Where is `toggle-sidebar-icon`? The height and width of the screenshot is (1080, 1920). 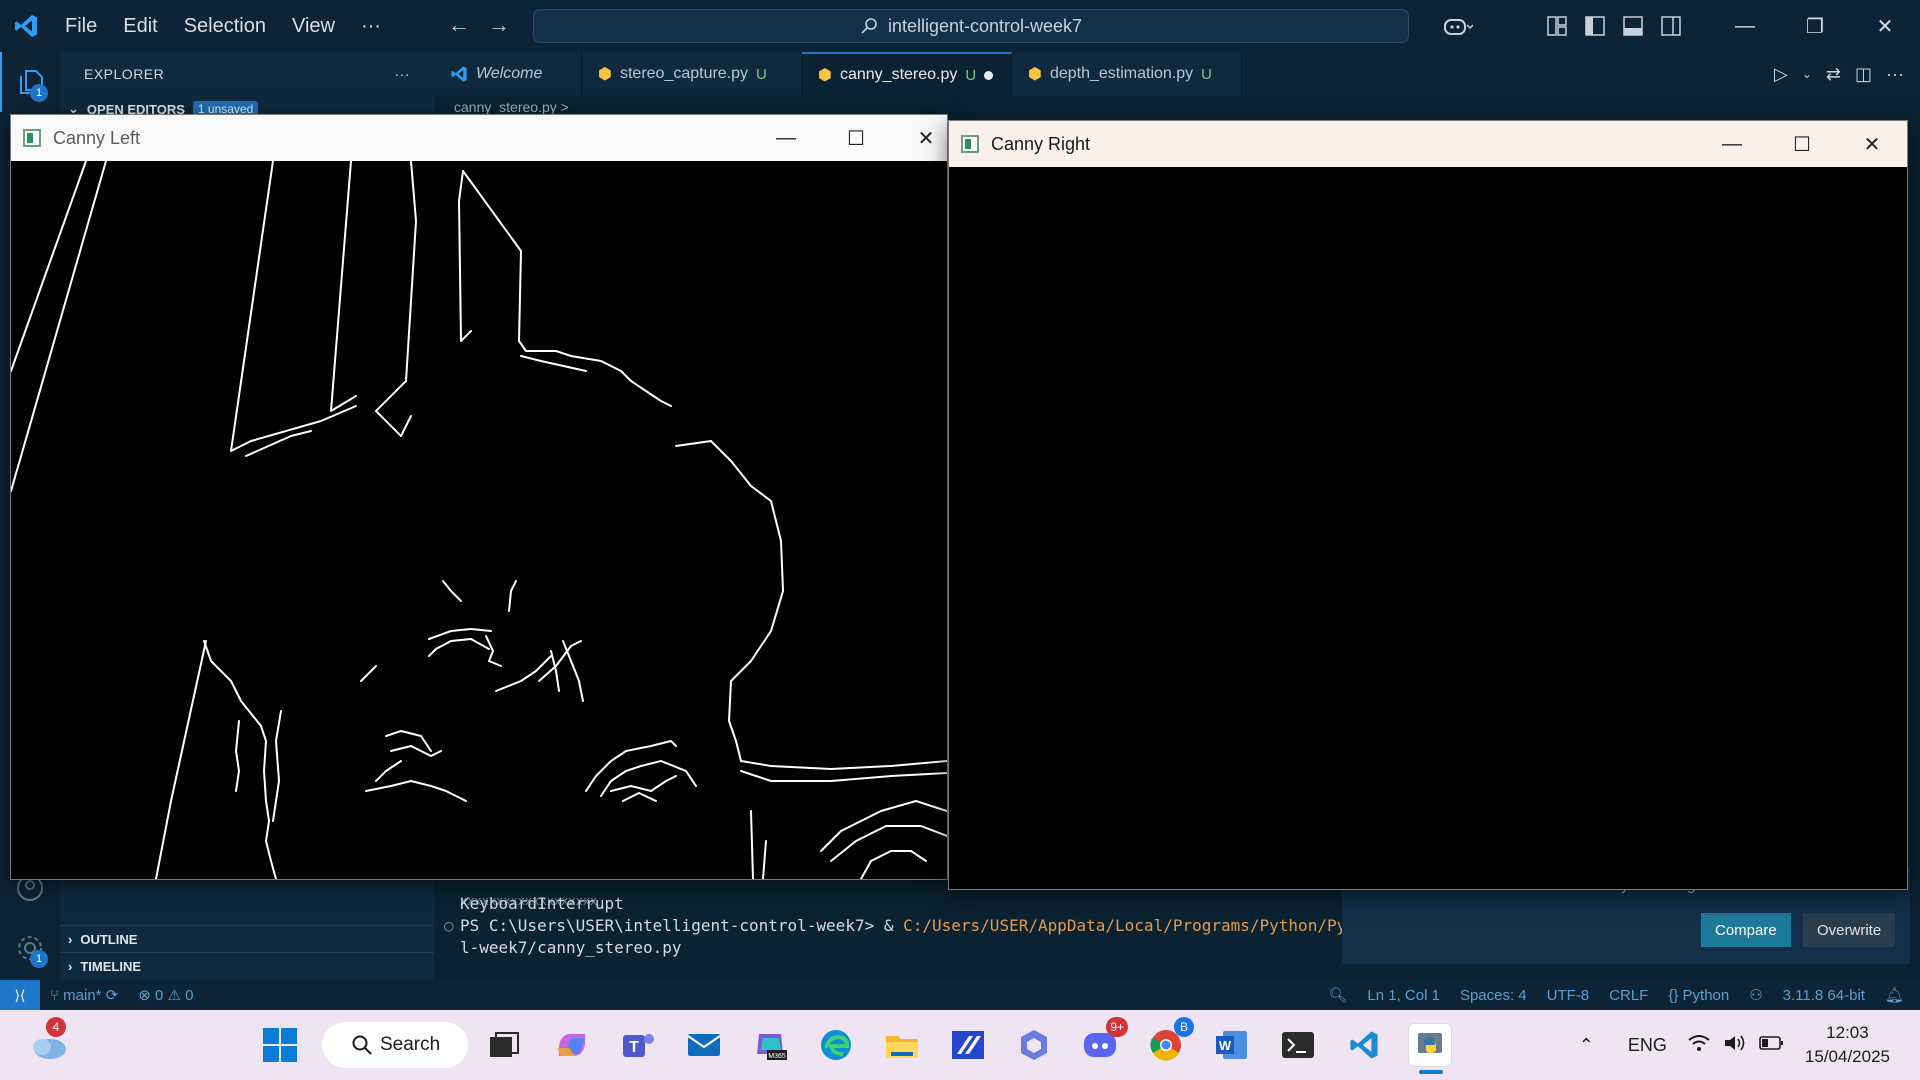
toggle-sidebar-icon is located at coordinates (1595, 26).